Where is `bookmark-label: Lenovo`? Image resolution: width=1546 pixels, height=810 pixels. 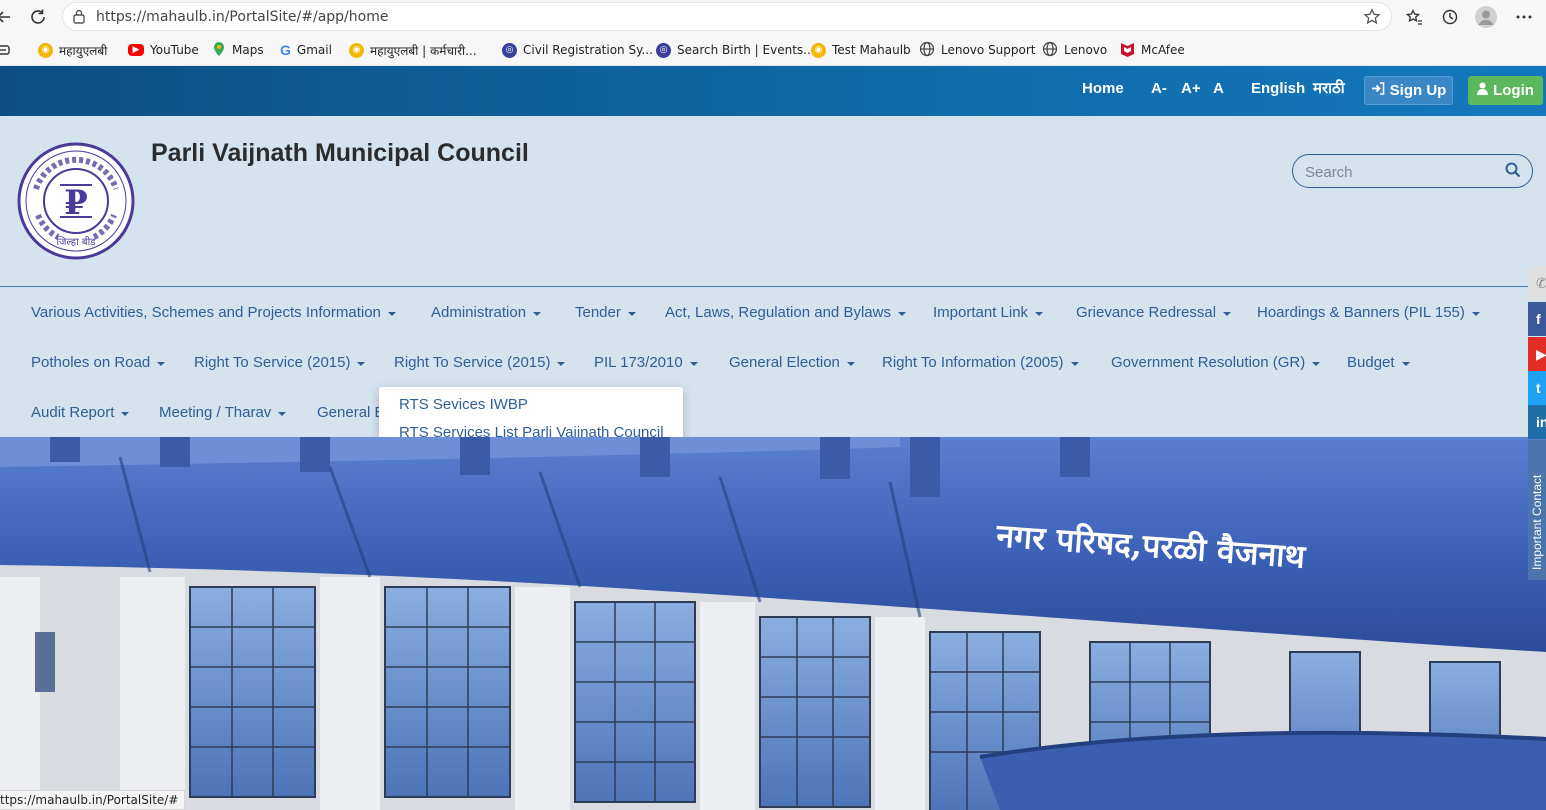 bookmark-label: Lenovo is located at coordinates (1086, 50).